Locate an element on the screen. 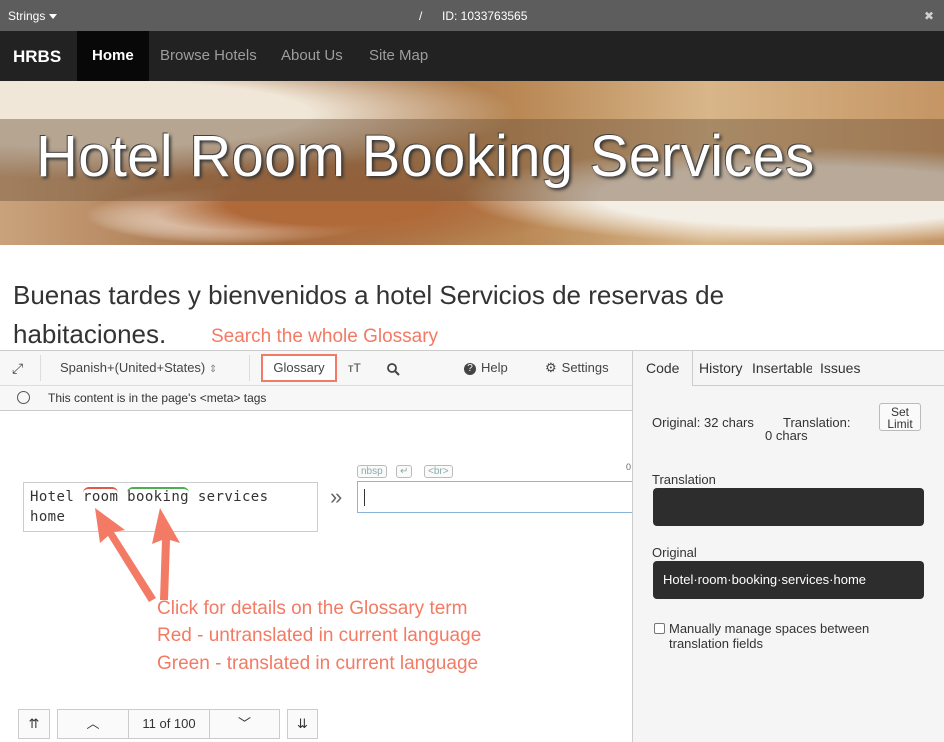 This screenshot has width=944, height=742. annotation-line-2: Red - untranslated in current language is located at coordinates (319, 635).